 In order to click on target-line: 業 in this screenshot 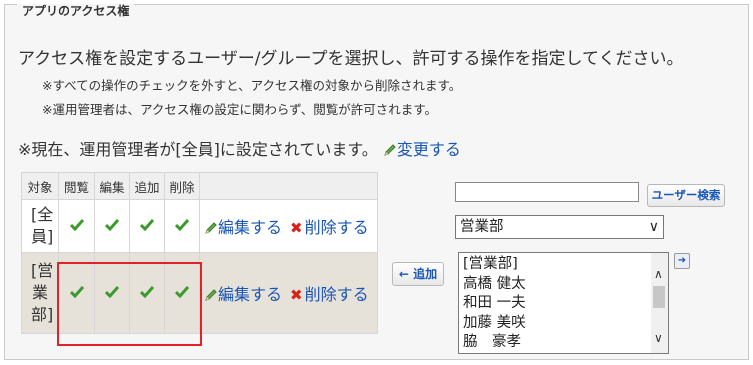, I will do `click(39, 292)`.